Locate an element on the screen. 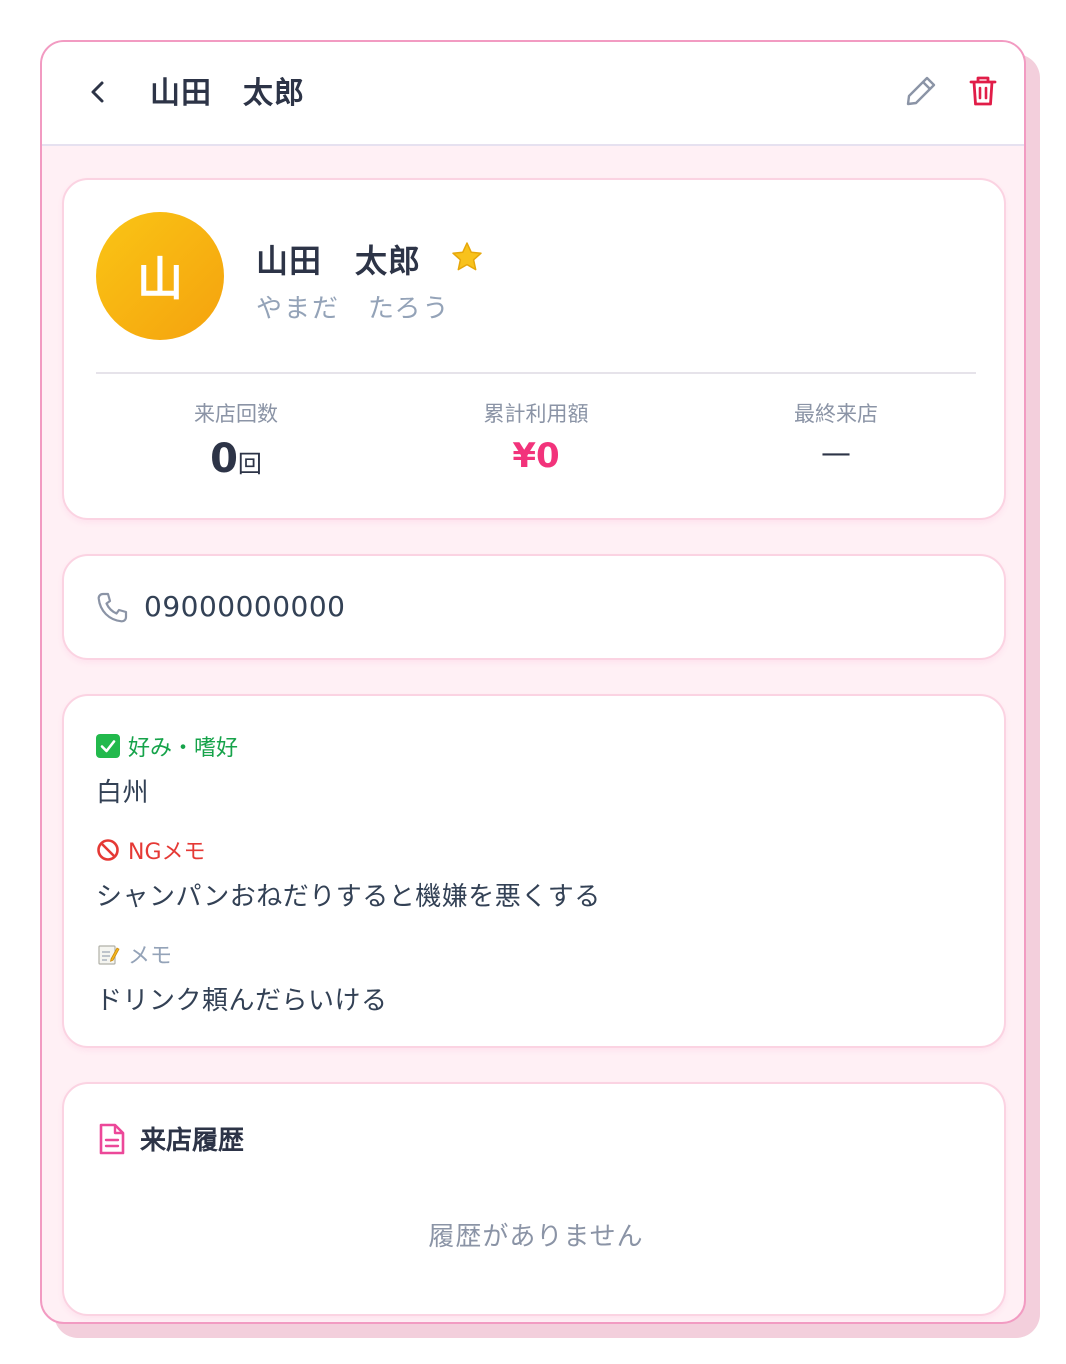  trash-icon is located at coordinates (983, 91).